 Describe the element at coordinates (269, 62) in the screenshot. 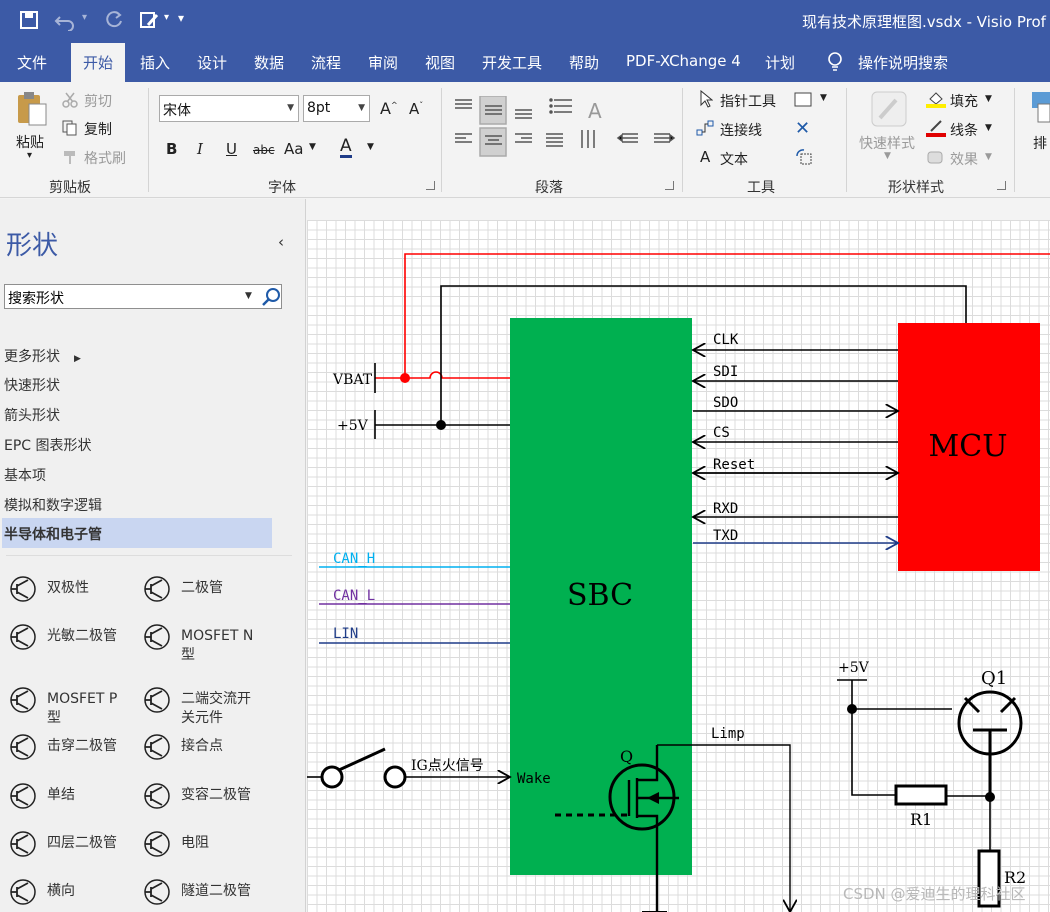

I see `tab-data: 数据` at that location.